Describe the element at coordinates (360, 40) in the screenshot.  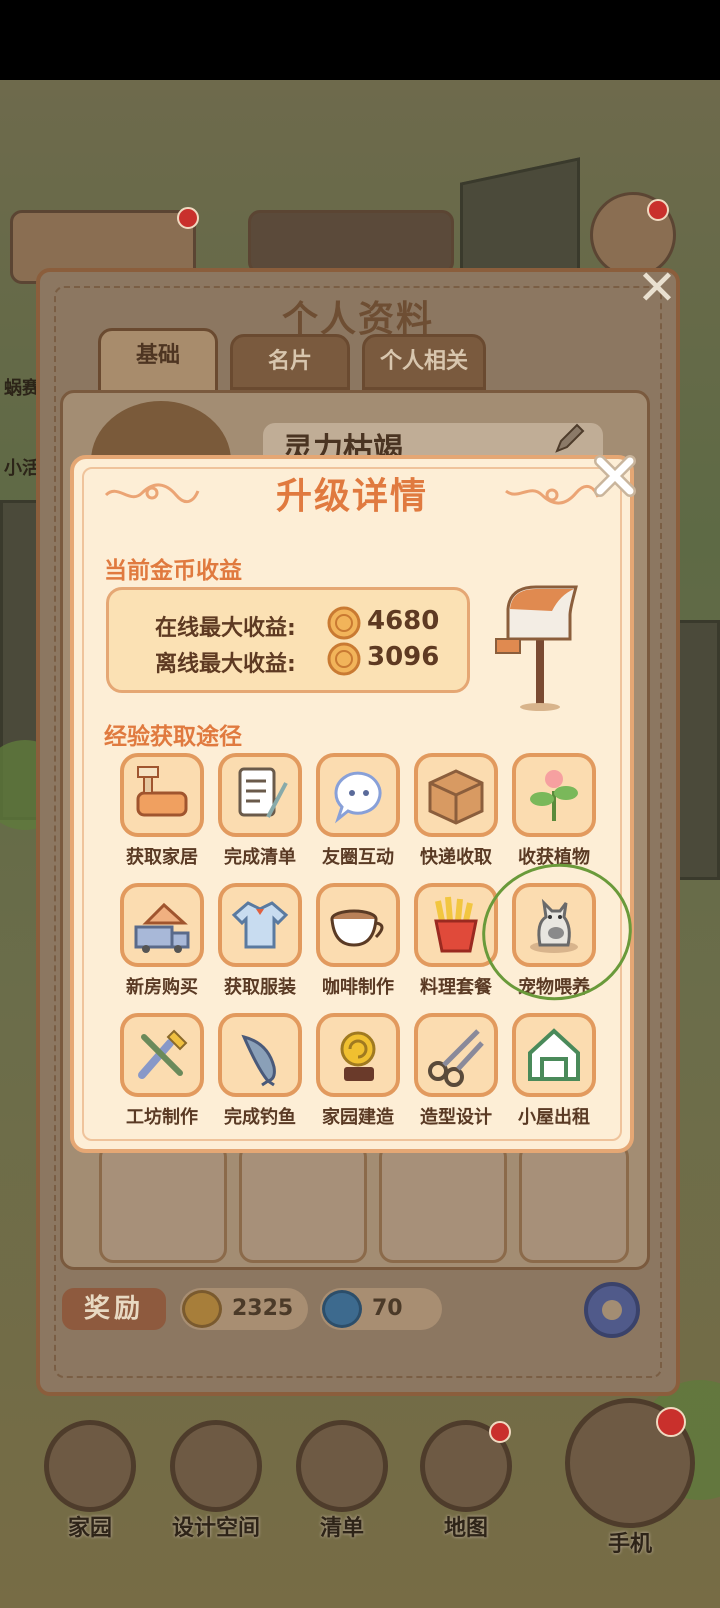
I see `status-bar` at that location.